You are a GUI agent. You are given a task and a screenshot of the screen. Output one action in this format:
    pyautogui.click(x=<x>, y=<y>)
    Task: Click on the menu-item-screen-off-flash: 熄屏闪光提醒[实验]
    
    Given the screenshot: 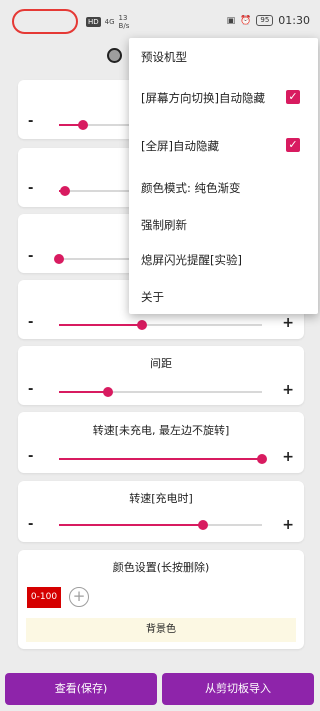 What is the action you would take?
    pyautogui.click(x=191, y=260)
    